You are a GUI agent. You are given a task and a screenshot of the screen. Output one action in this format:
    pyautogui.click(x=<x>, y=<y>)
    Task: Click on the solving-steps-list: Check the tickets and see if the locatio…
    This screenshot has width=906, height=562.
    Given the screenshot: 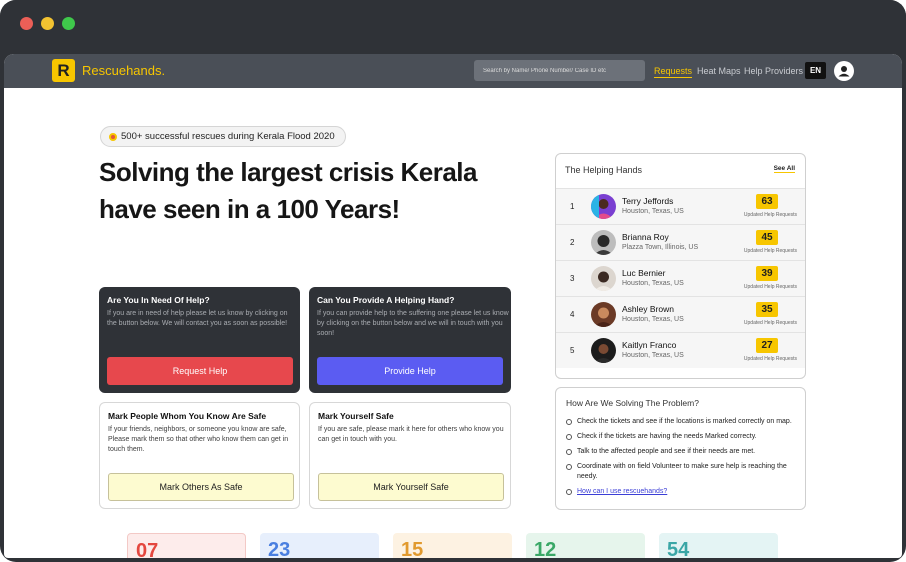 What is the action you would take?
    pyautogui.click(x=681, y=459)
    